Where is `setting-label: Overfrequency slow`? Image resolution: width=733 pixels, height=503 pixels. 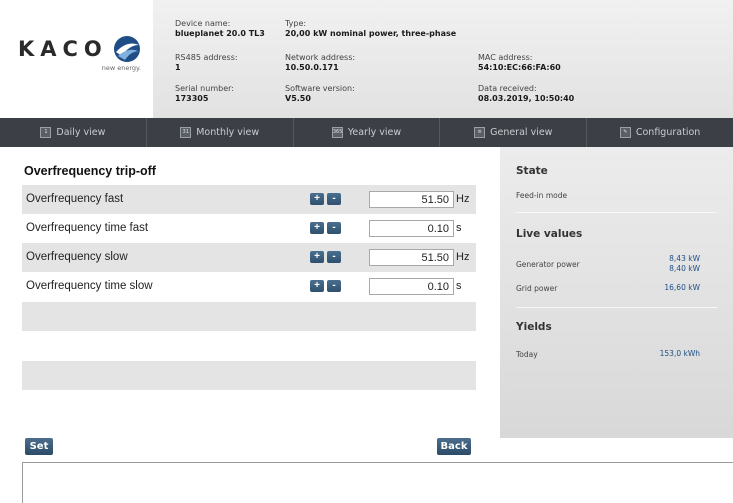 setting-label: Overfrequency slow is located at coordinates (77, 257).